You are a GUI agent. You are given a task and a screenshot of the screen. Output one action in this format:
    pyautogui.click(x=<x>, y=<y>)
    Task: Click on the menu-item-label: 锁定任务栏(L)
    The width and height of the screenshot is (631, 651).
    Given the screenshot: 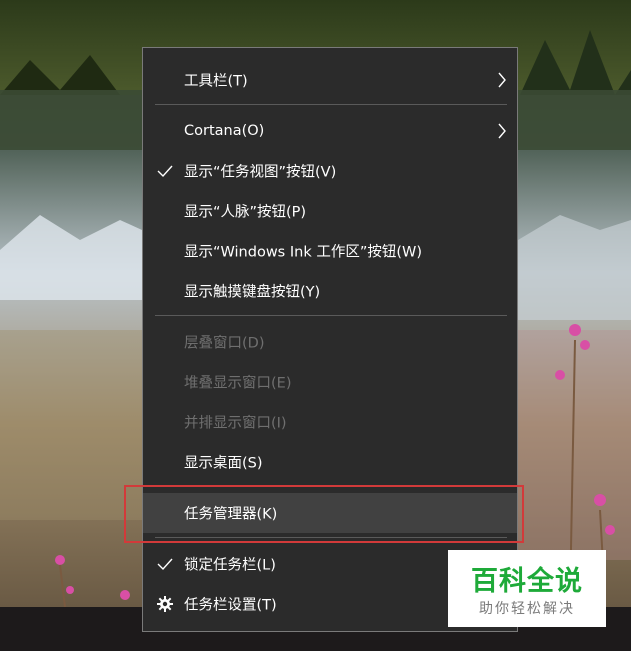 What is the action you would take?
    pyautogui.click(x=230, y=565)
    